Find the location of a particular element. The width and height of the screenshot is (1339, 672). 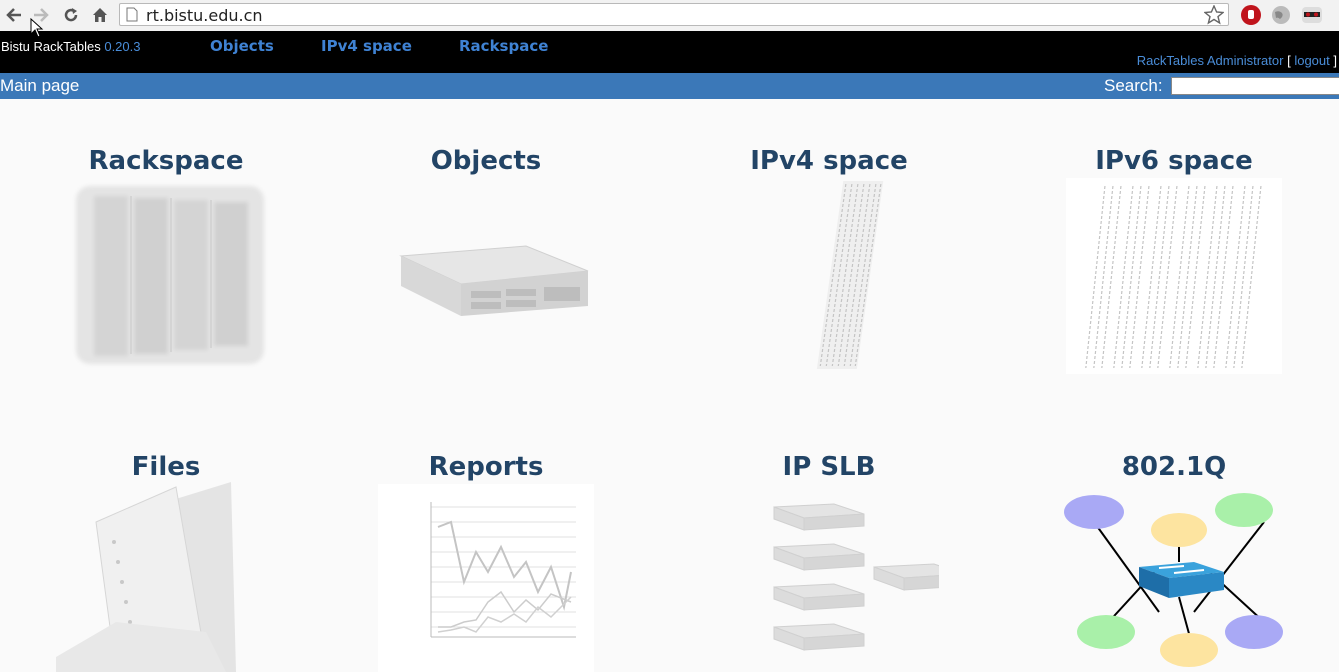

bookmark-star-icon is located at coordinates (1214, 17).